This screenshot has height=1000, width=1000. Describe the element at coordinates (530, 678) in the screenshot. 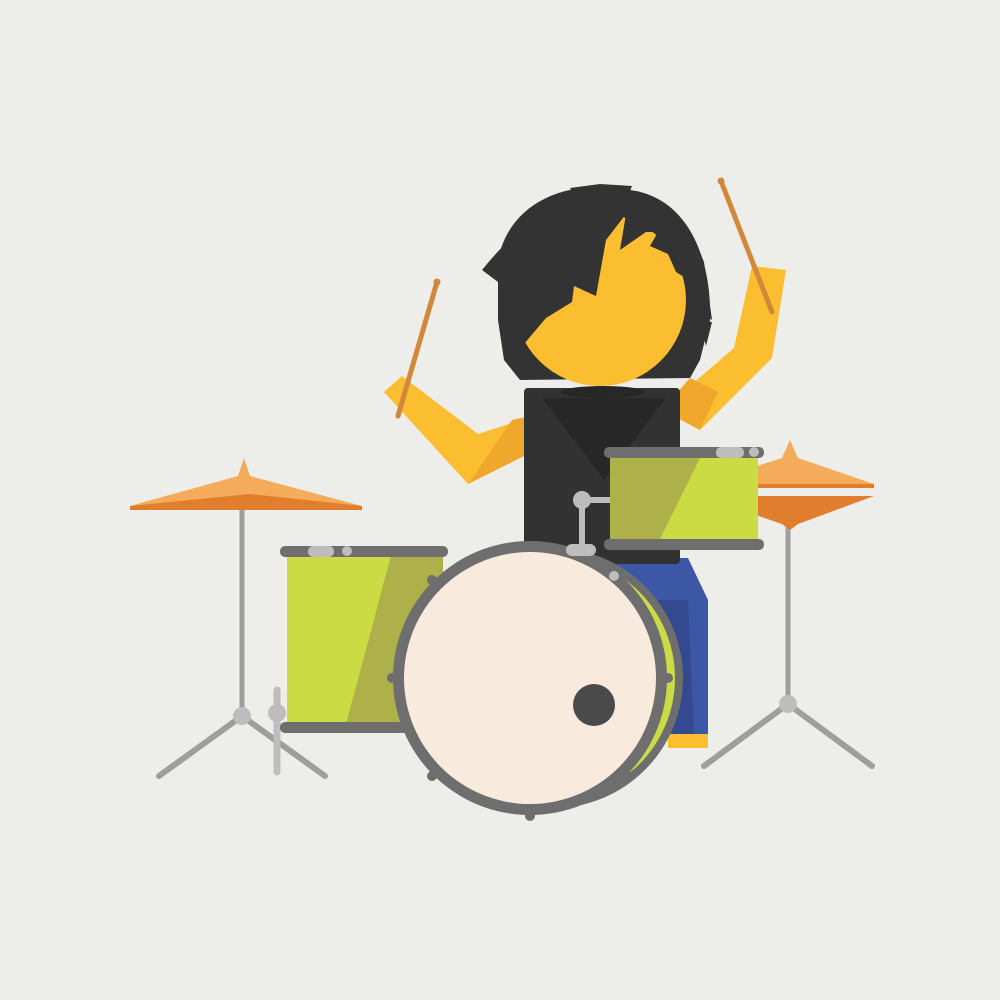

I see `bass-drum-head` at that location.